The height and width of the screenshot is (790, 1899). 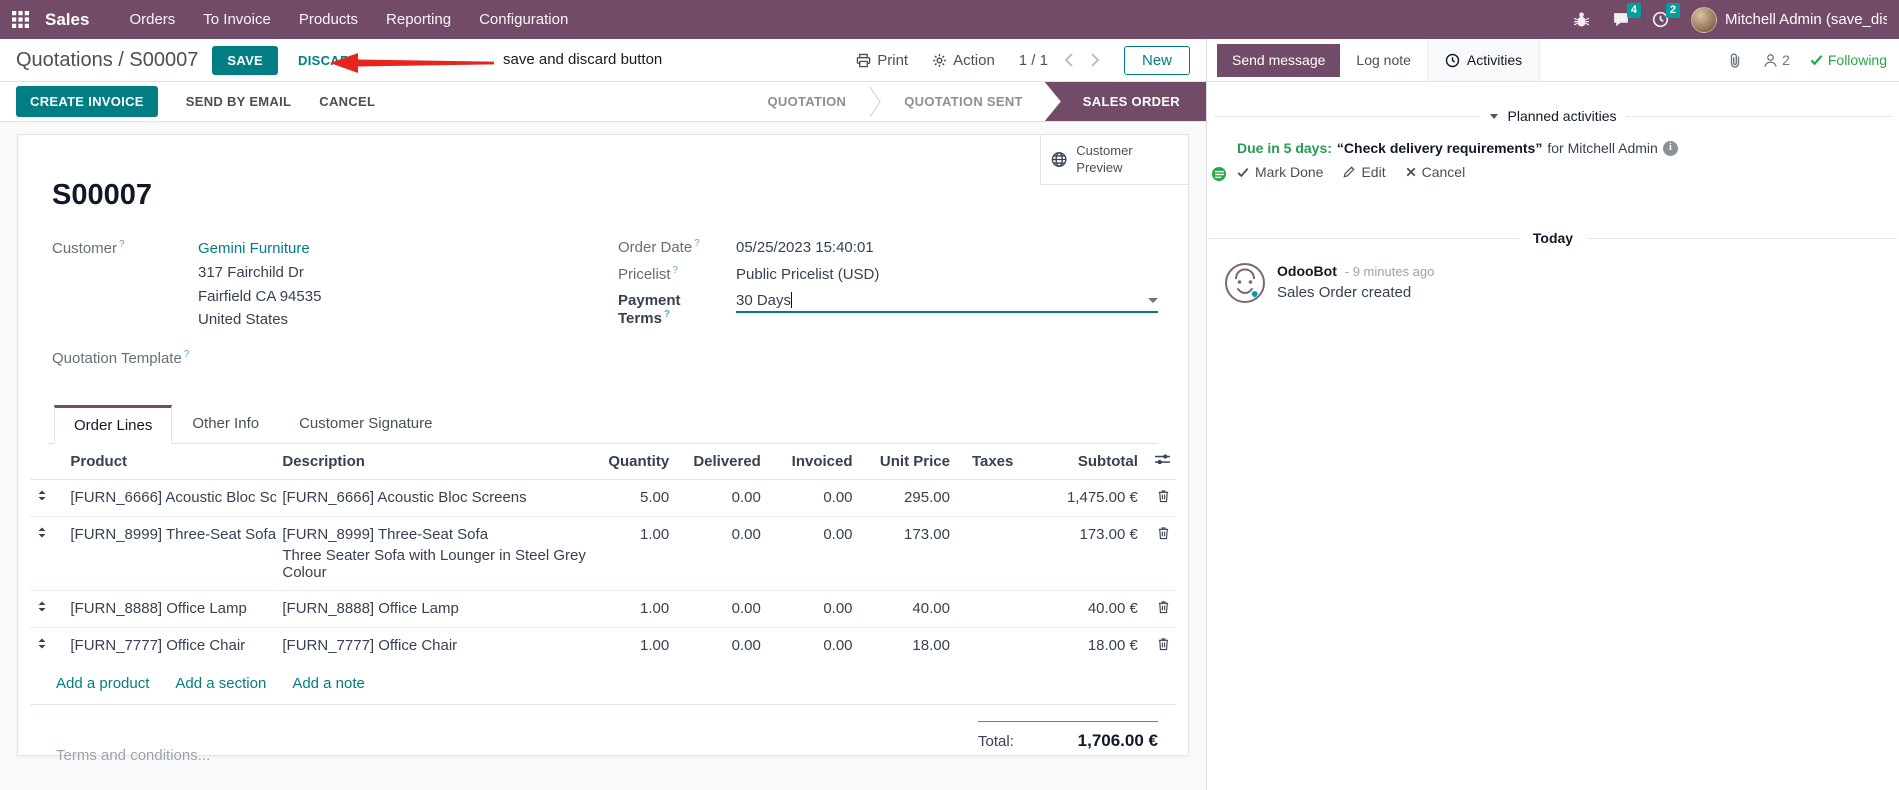 What do you see at coordinates (365, 424) in the screenshot?
I see `tab-customer-signature: Customer Signature` at bounding box center [365, 424].